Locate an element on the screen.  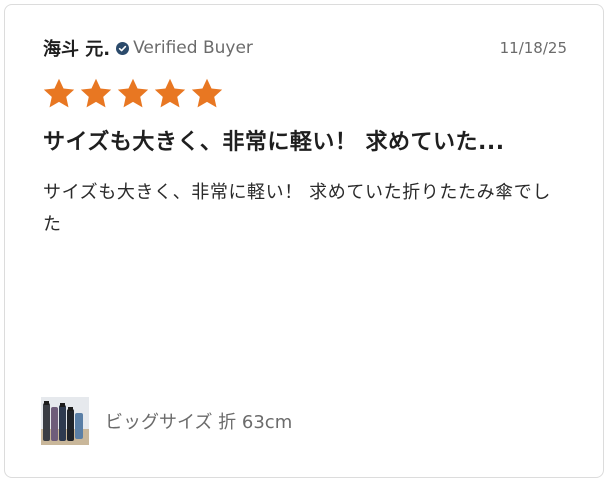
author-group: 海斗 元. Verified Buyer is located at coordinates (148, 48).